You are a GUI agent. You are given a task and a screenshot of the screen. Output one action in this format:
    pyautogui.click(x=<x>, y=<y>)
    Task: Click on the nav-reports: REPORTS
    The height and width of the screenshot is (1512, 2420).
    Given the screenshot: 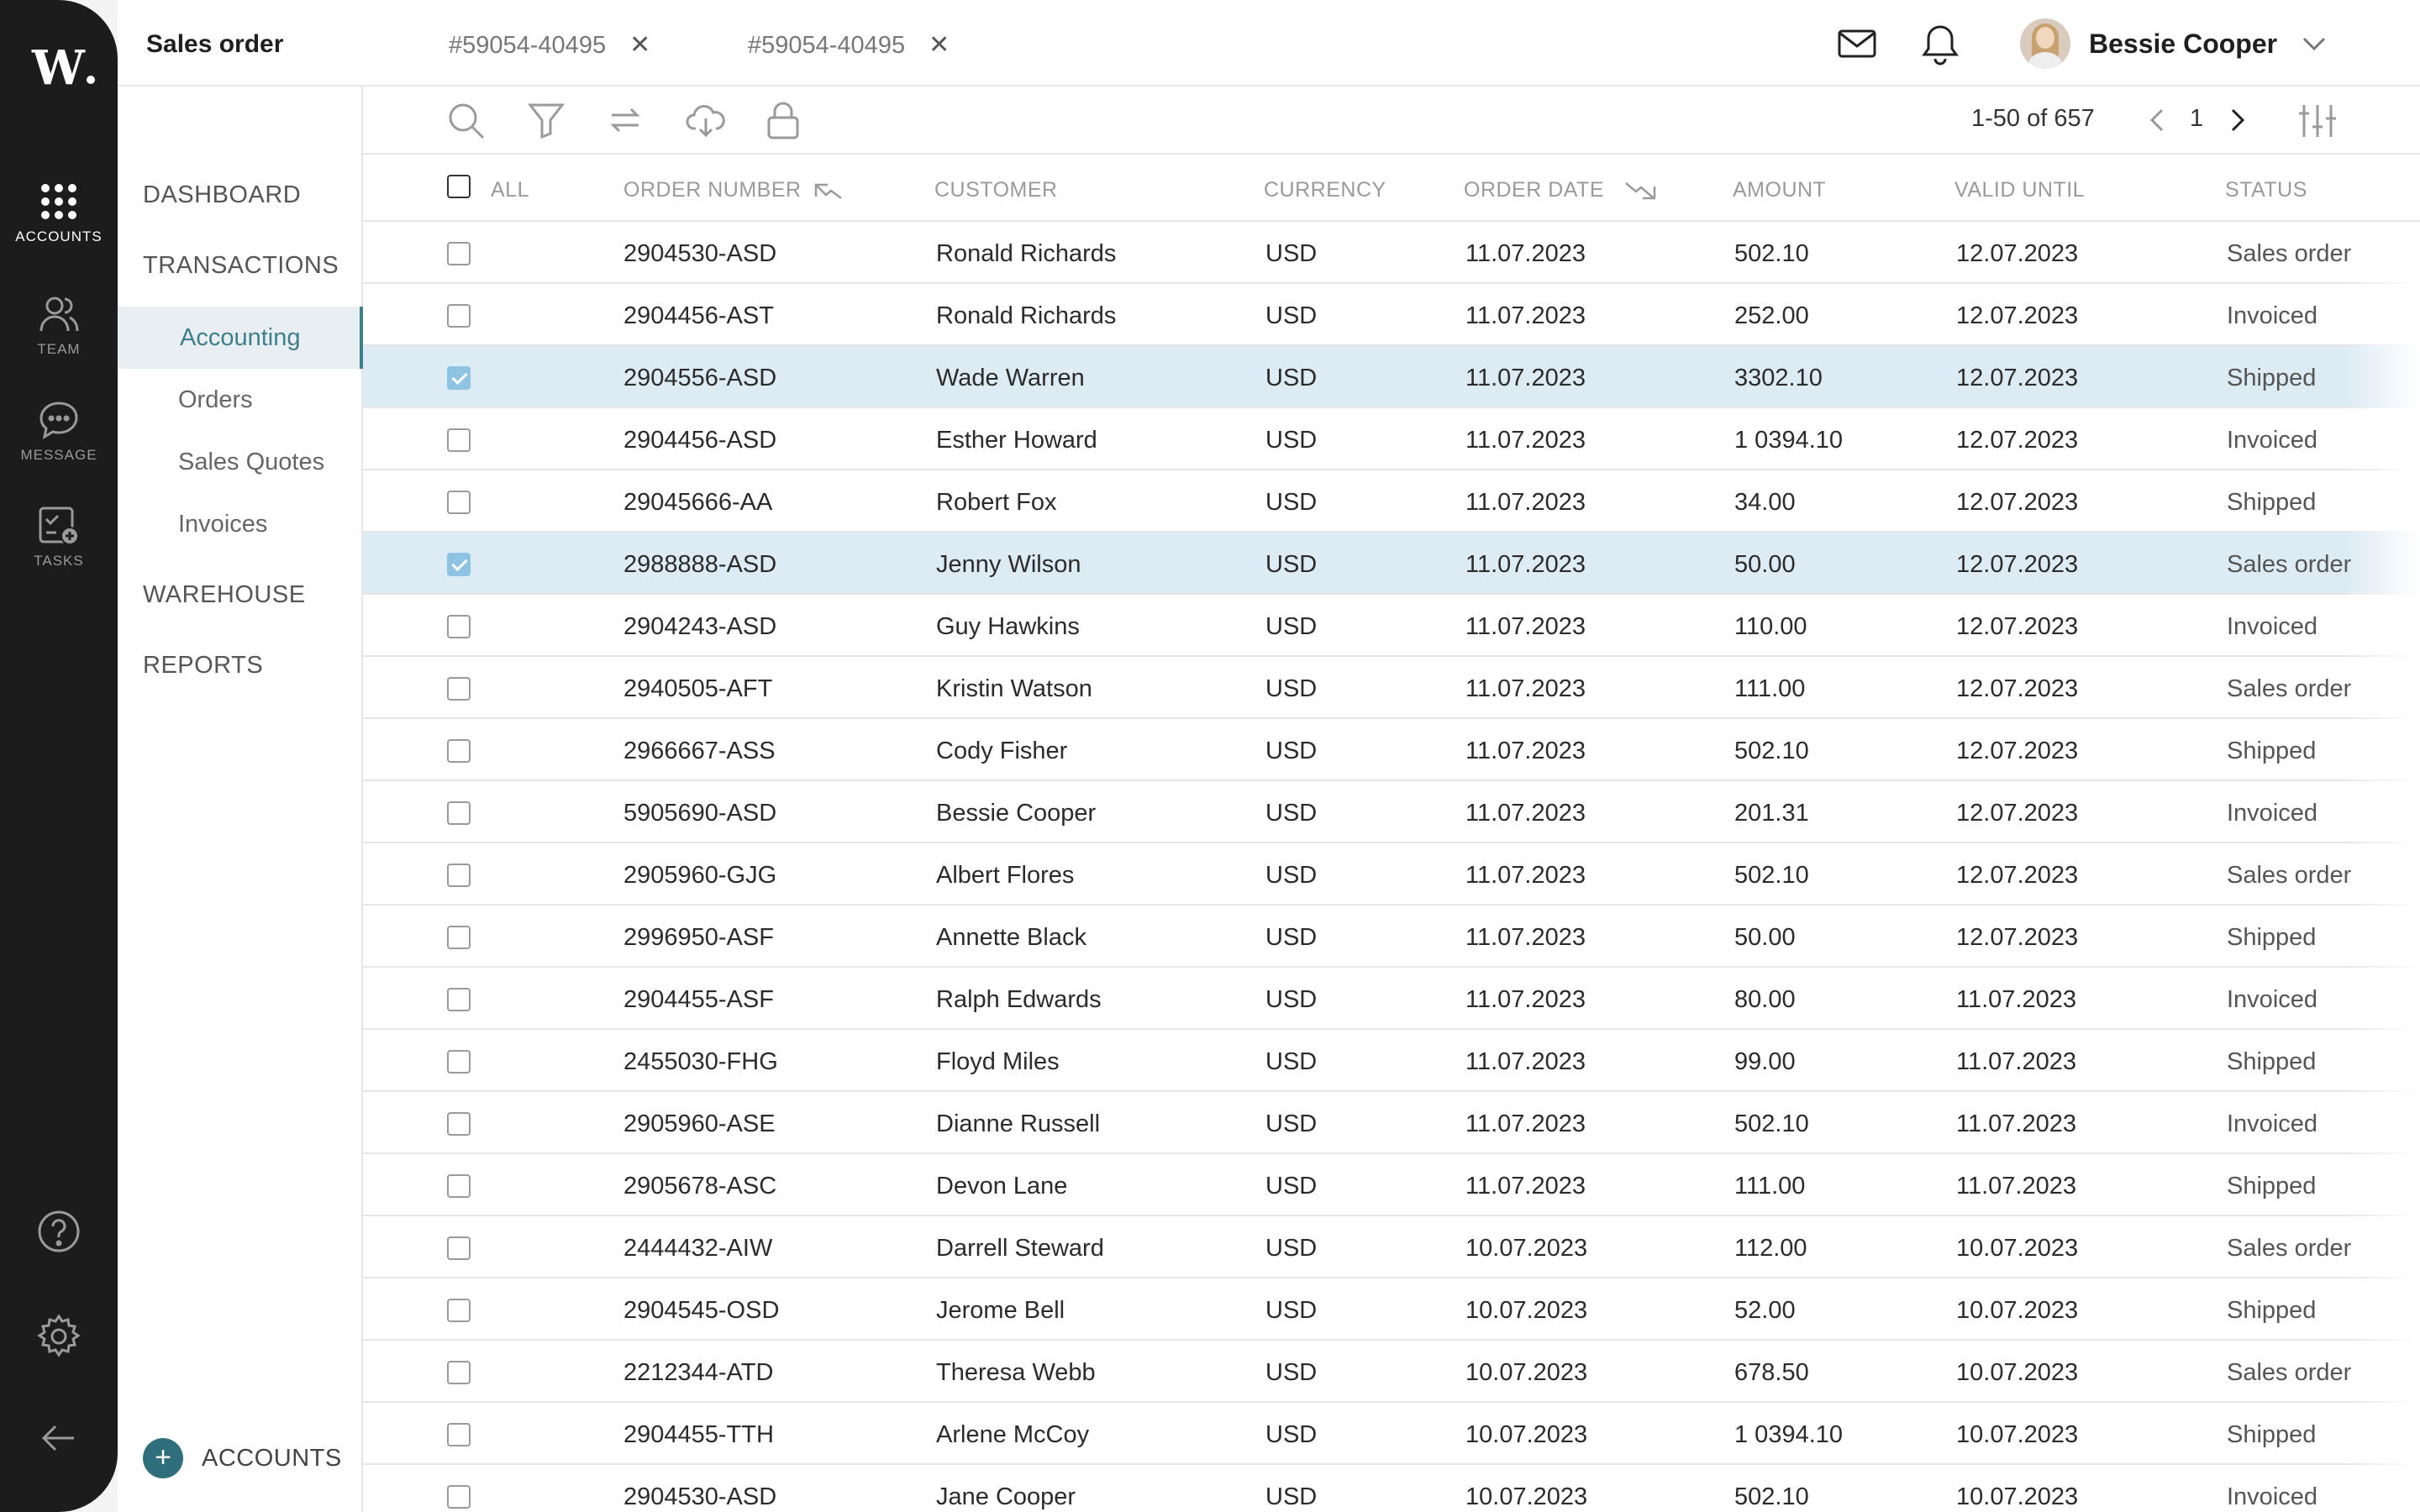 What is the action you would take?
    pyautogui.click(x=203, y=666)
    